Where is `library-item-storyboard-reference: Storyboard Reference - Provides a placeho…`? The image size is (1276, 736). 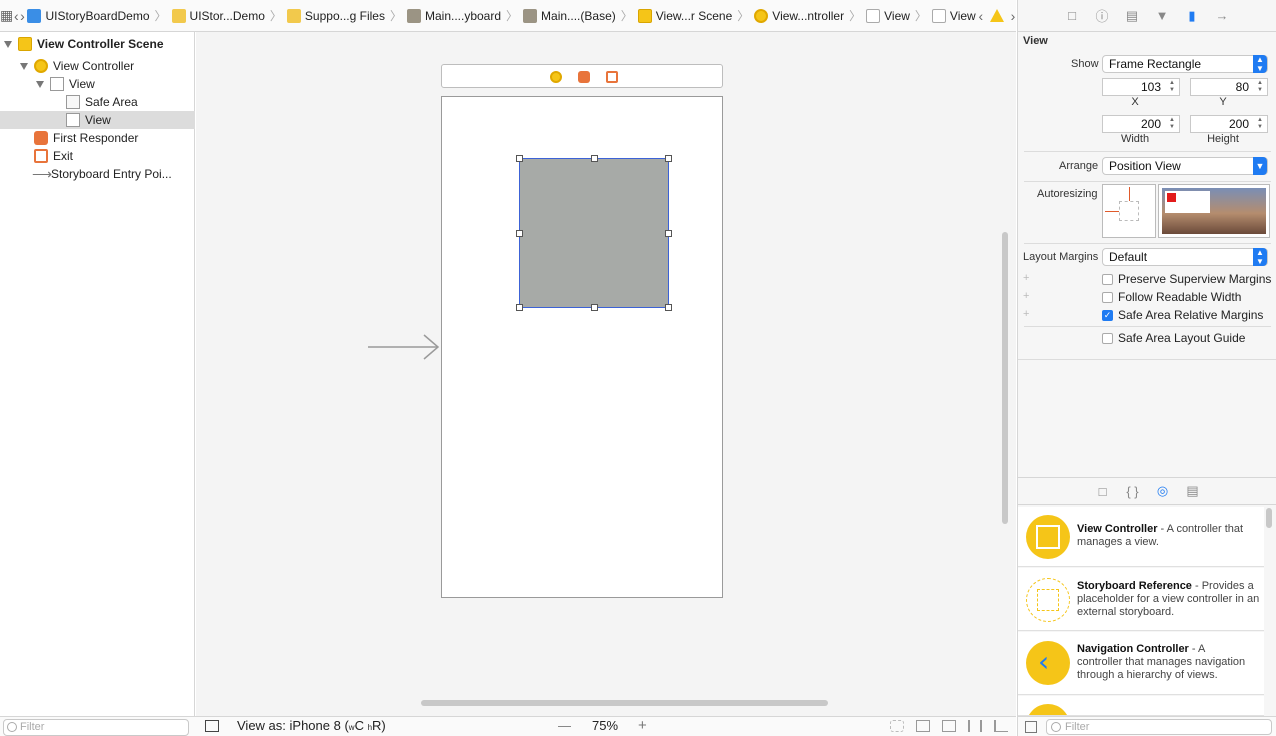
library-item-storyboard-reference: Storyboard Reference - Provides a placeho… is located at coordinates (1141, 599).